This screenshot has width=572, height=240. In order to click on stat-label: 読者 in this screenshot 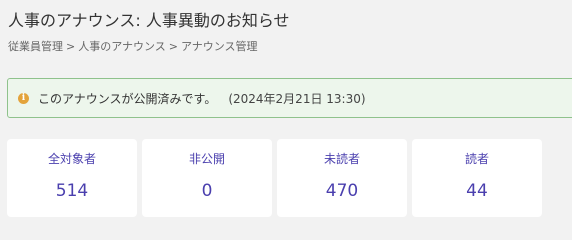, I will do `click(476, 159)`.